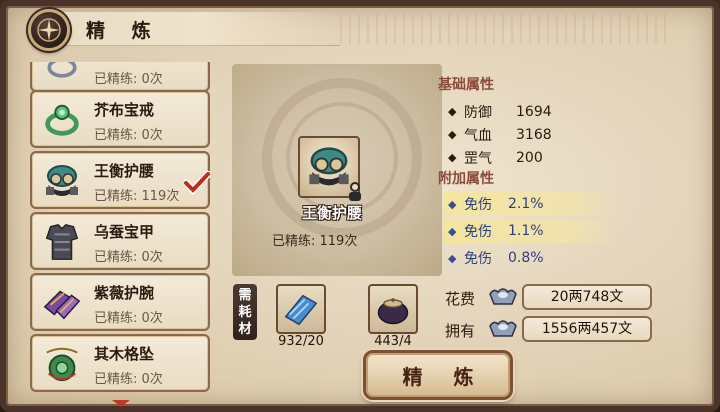 The height and width of the screenshot is (412, 720). I want to click on list-item-selected: 王衡护腰 已精练: 119次, so click(120, 180).